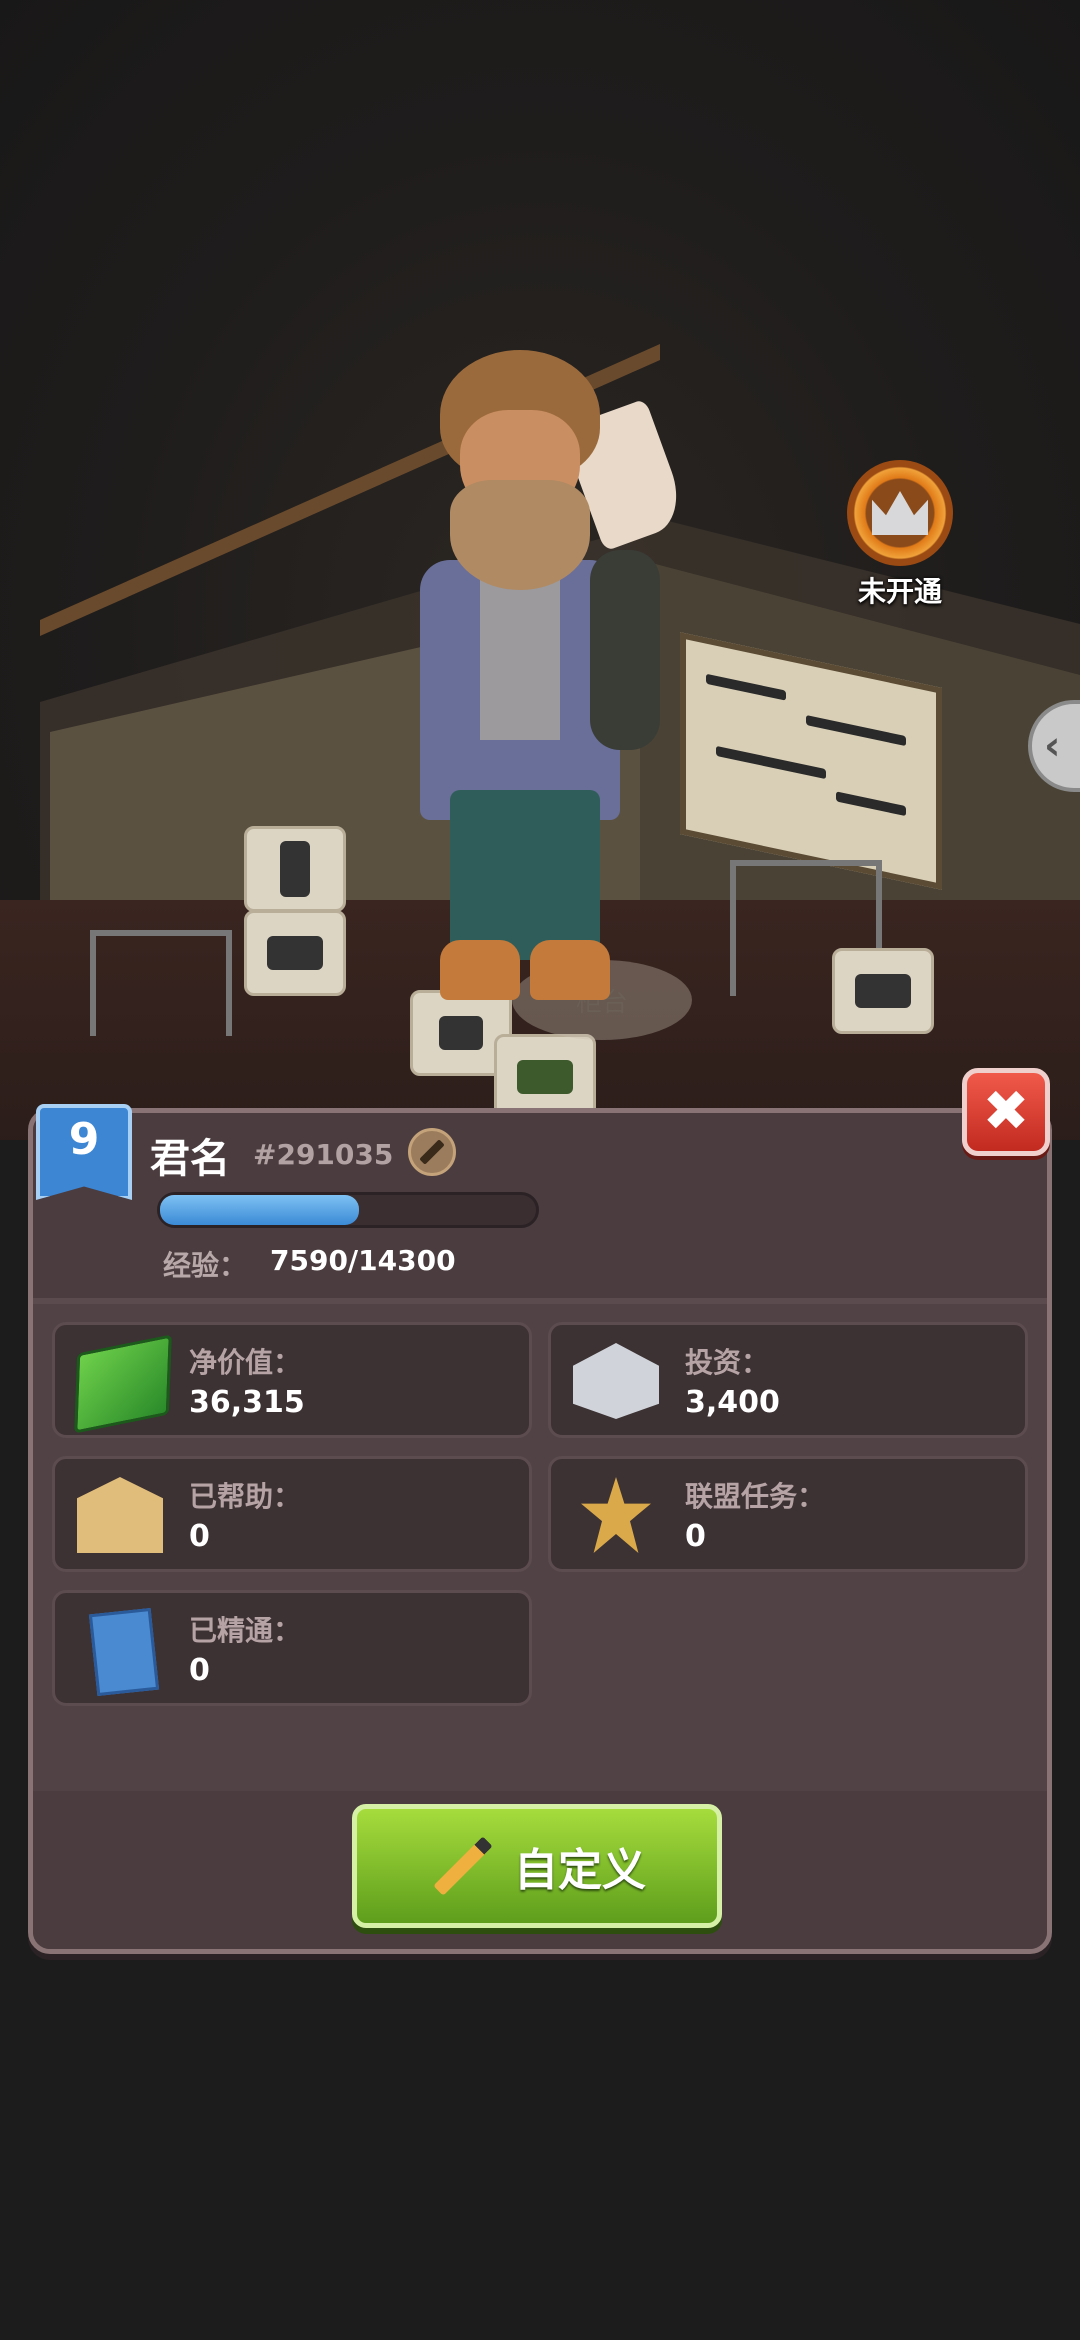  What do you see at coordinates (190, 1159) in the screenshot?
I see `player-name: 君名` at bounding box center [190, 1159].